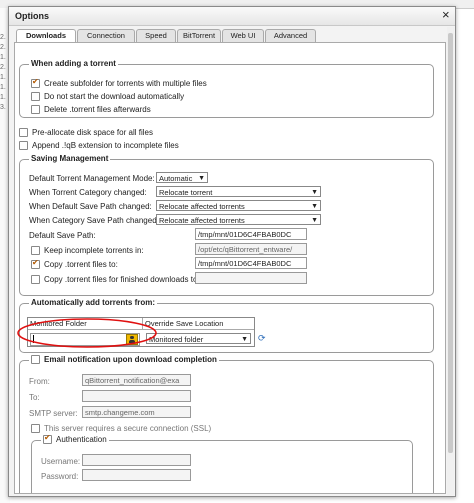 The width and height of the screenshot is (474, 503). What do you see at coordinates (97, 109) in the screenshot?
I see `delete-label: Delete .torrent files afterwards` at bounding box center [97, 109].